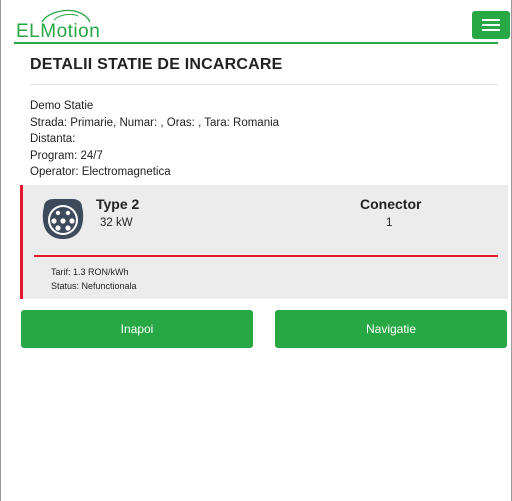 The width and height of the screenshot is (512, 501). I want to click on station-name: Demo Statie, so click(62, 106).